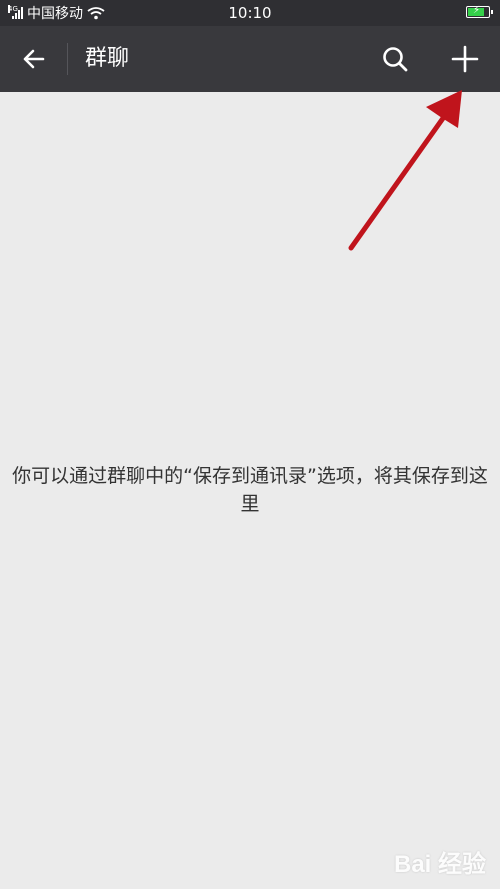  I want to click on status-time: 10:10, so click(250, 13).